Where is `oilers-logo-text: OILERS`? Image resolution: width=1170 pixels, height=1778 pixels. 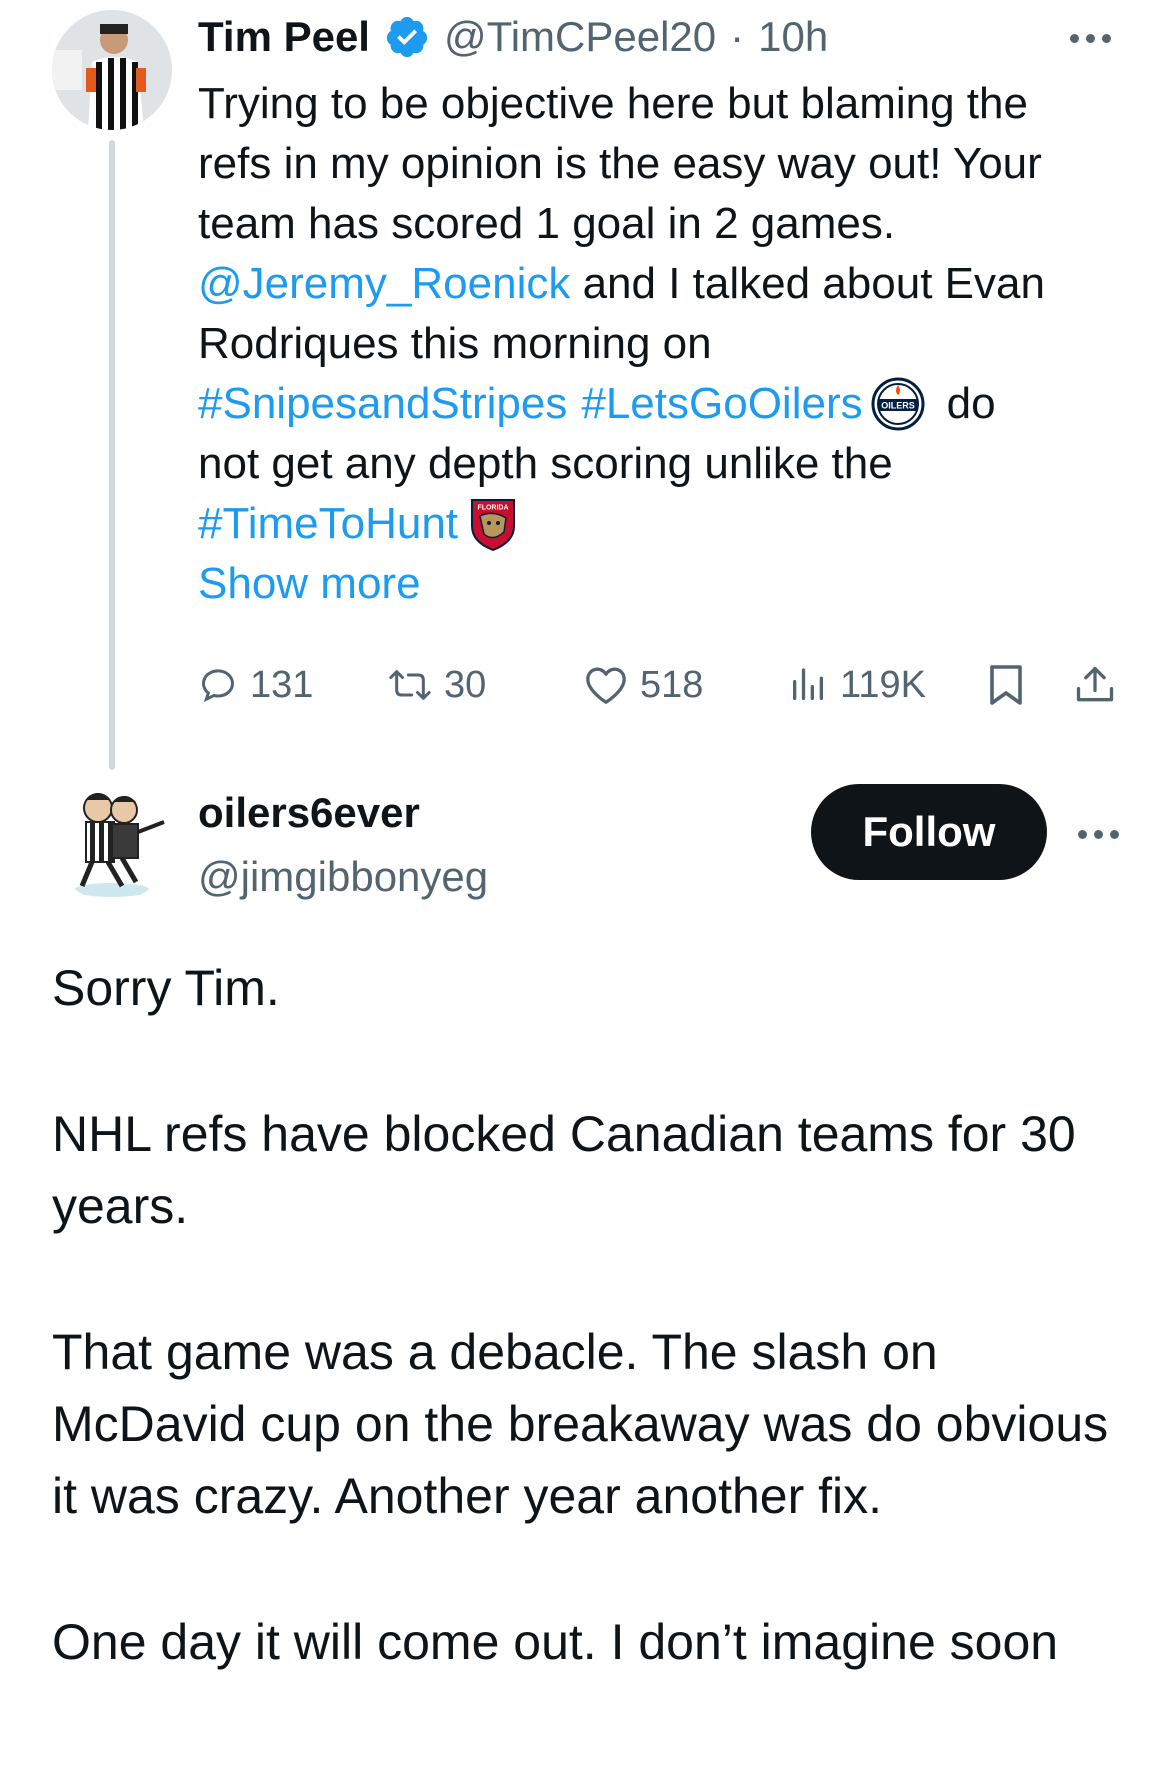 oilers-logo-text: OILERS is located at coordinates (898, 406).